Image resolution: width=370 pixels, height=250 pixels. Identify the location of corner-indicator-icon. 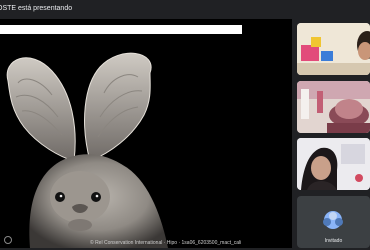
(8, 240).